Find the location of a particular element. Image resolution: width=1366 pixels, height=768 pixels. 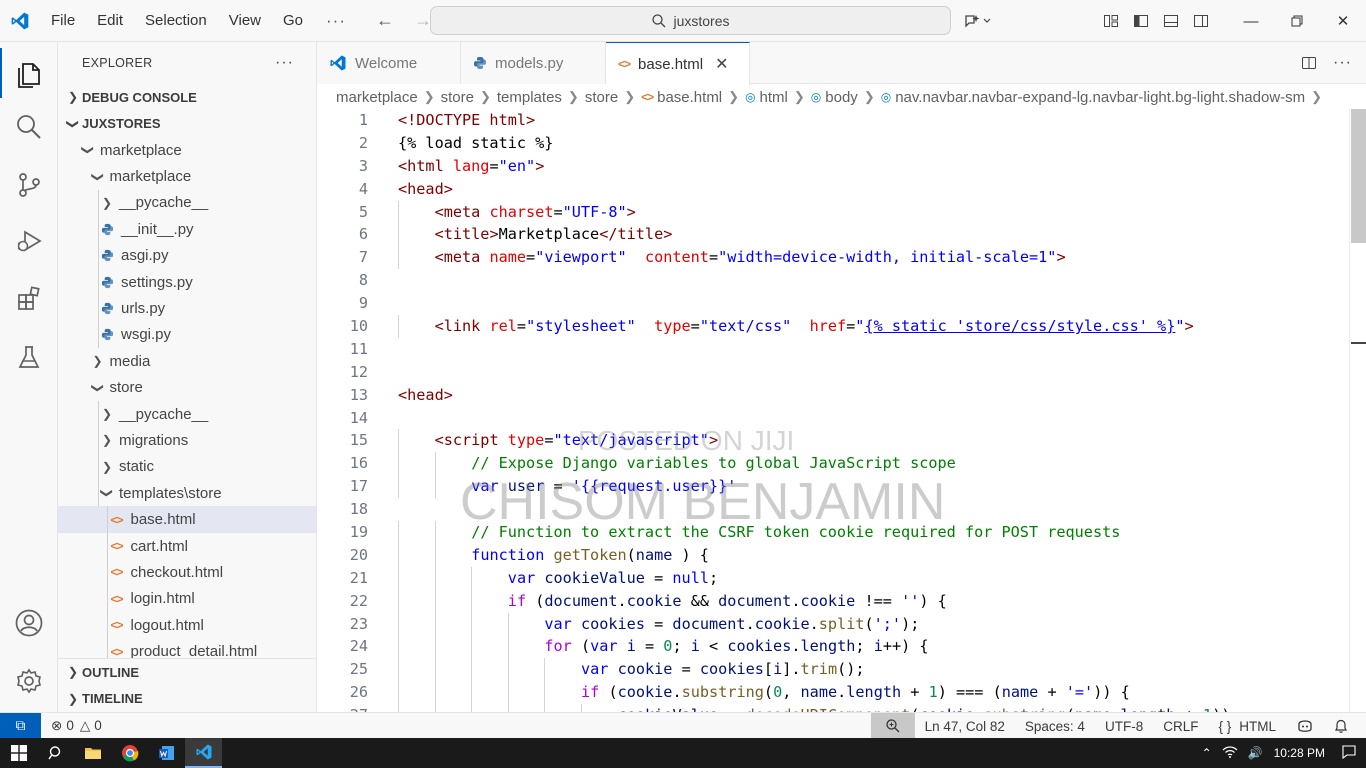

network-icon is located at coordinates (1230, 753).